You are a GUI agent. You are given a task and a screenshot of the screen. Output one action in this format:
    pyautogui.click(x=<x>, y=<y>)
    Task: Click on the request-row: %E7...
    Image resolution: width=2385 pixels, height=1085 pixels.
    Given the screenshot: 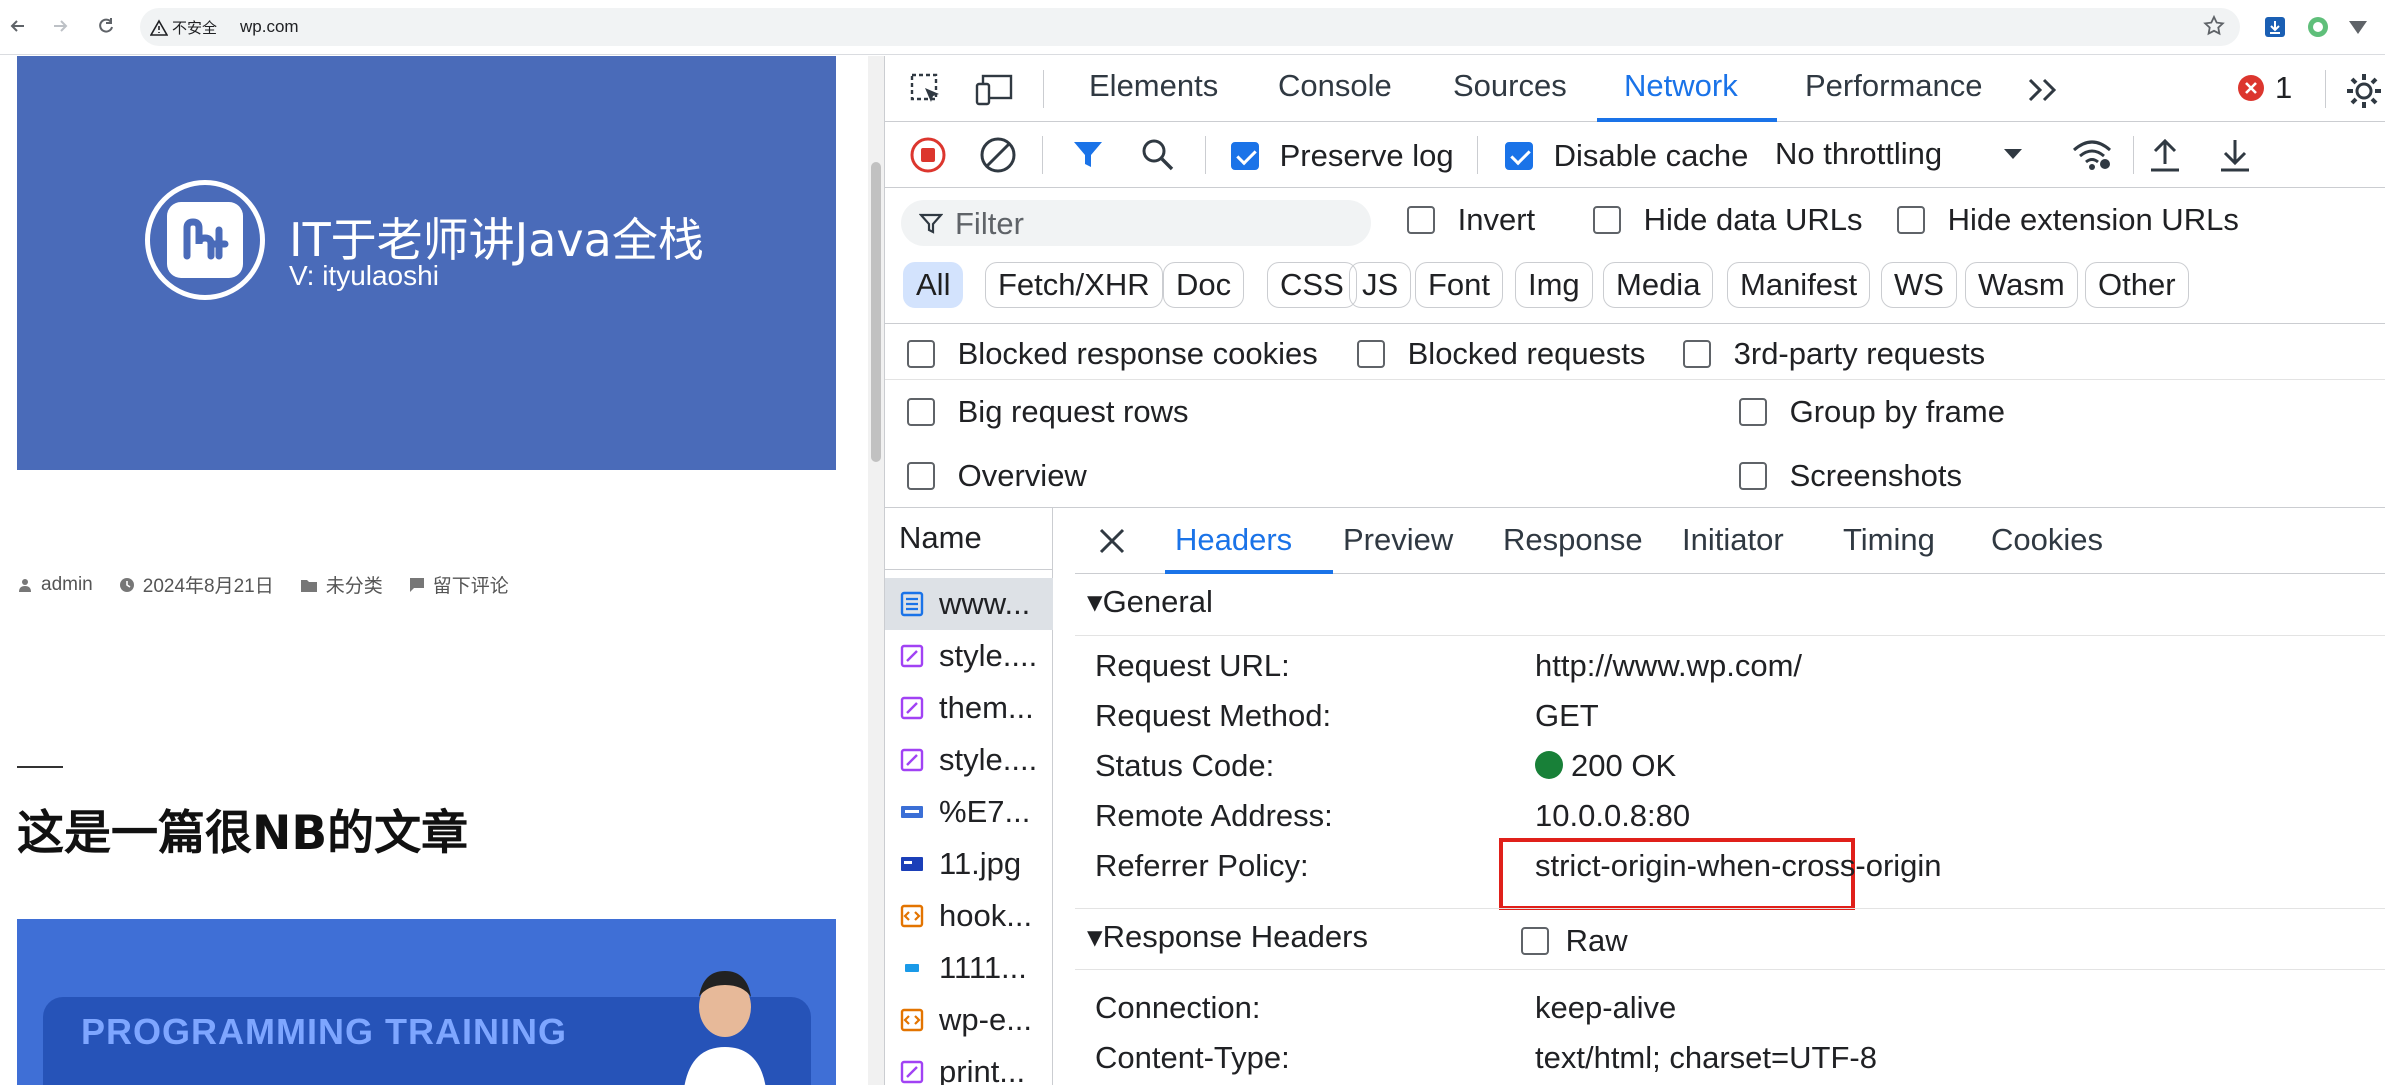 What is the action you would take?
    pyautogui.click(x=969, y=812)
    